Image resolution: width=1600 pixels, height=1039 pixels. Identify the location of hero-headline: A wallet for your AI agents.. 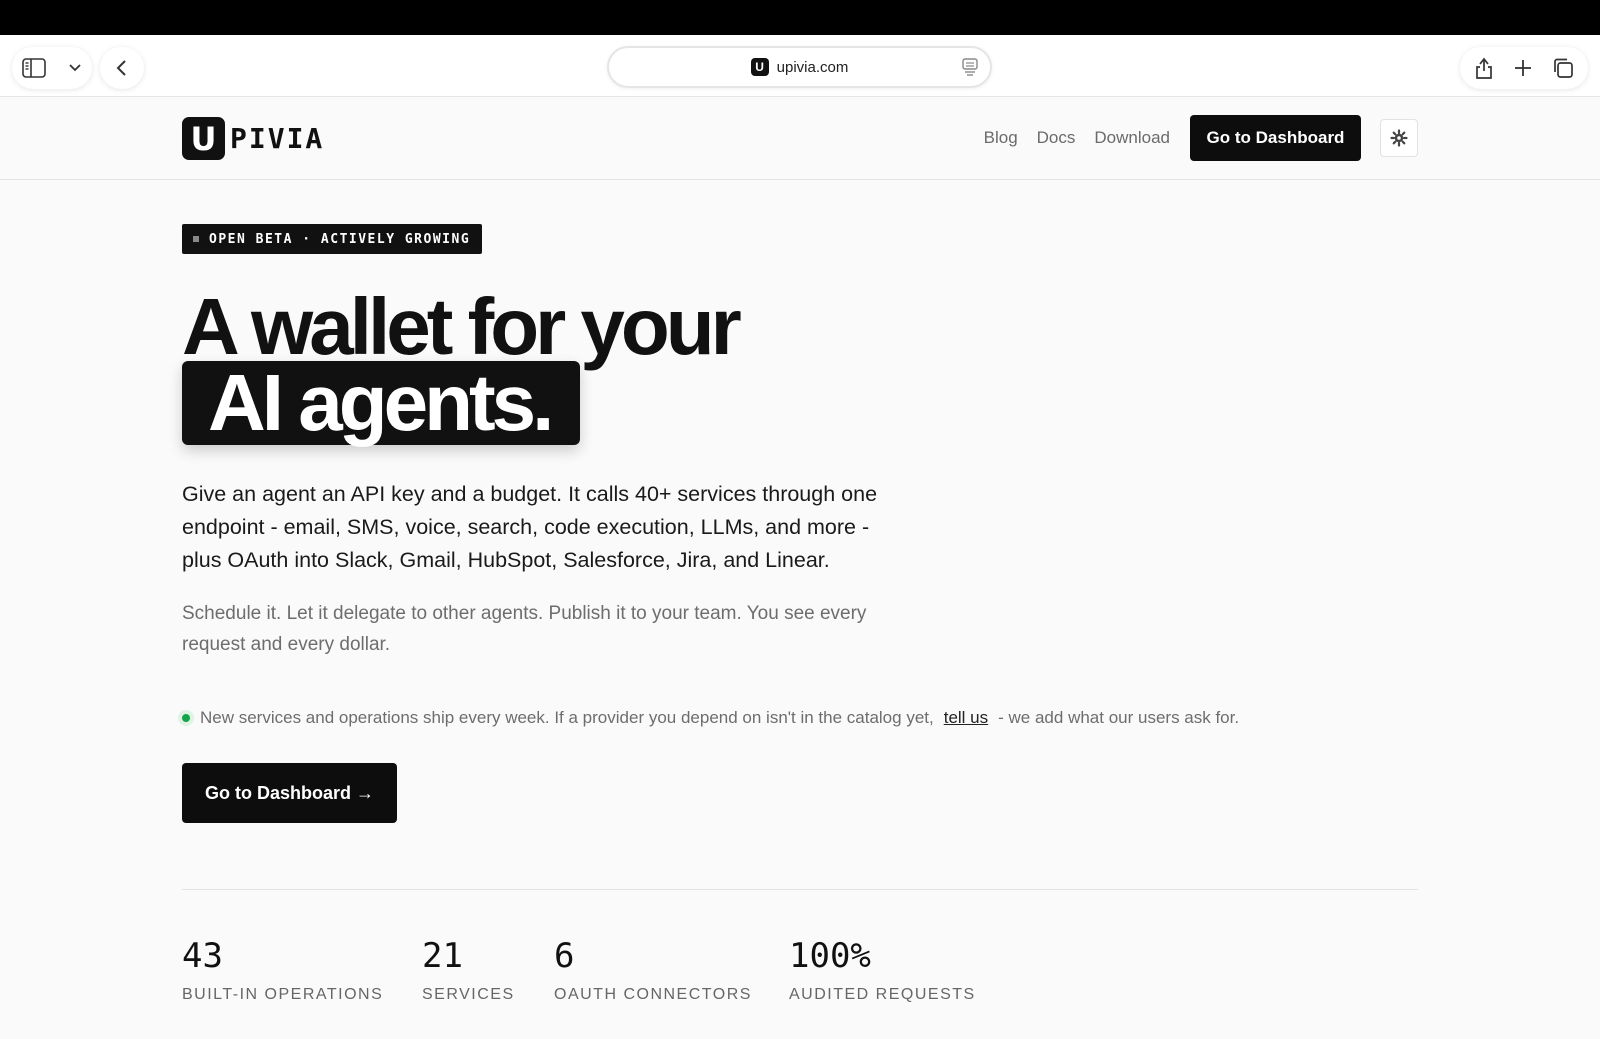
(462, 363).